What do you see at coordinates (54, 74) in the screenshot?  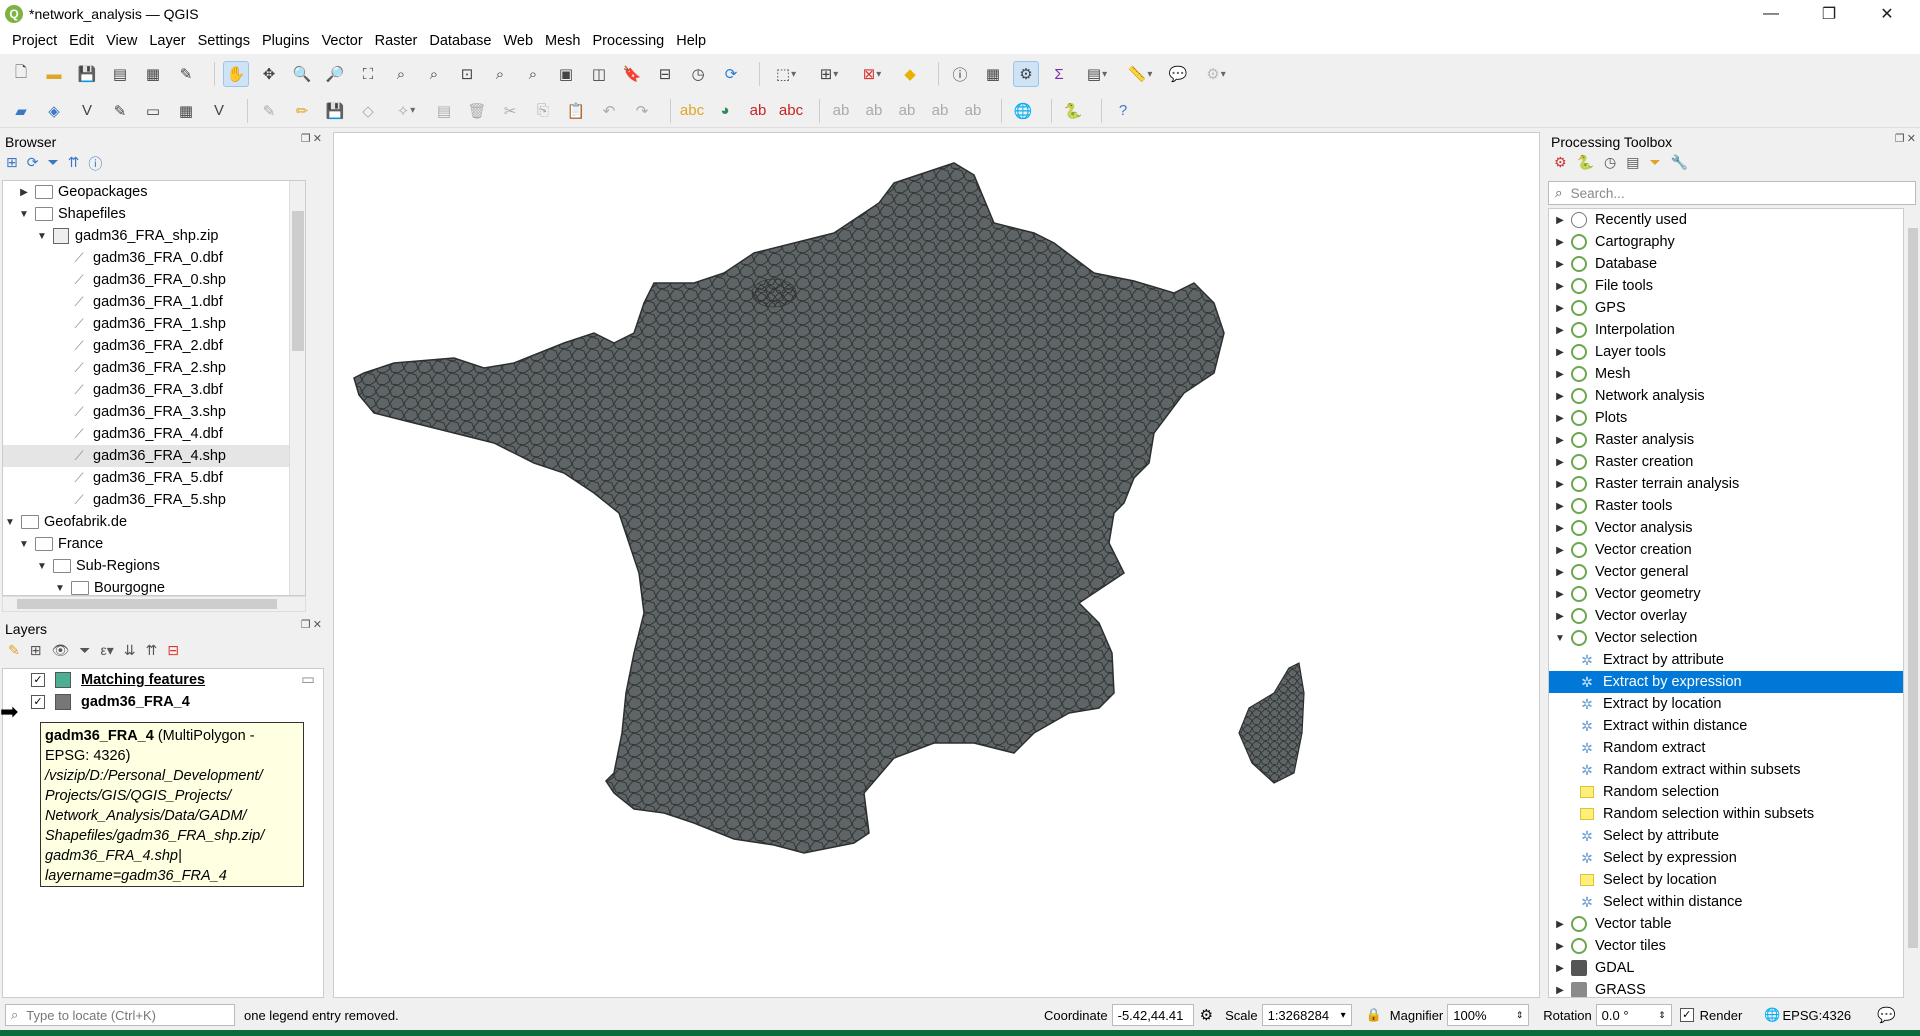 I see `open-project-icon: ▬` at bounding box center [54, 74].